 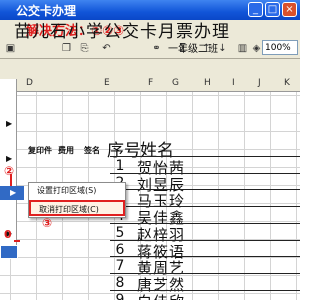 I want to click on header-copy: 复印件, so click(x=40, y=150).